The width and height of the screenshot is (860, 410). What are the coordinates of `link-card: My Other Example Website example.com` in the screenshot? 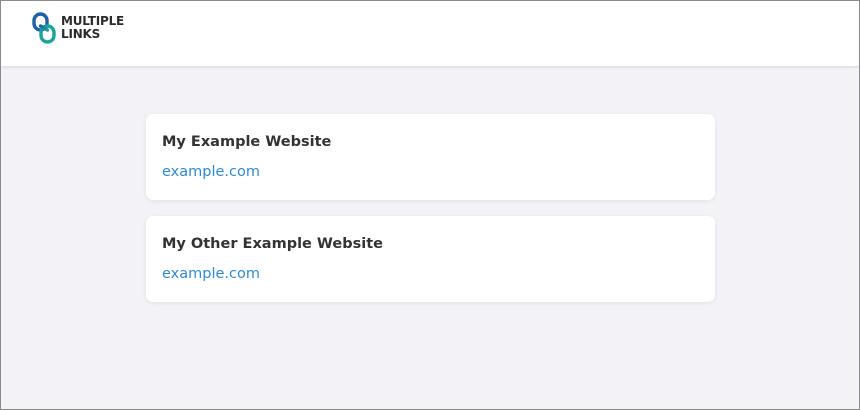 It's located at (430, 259).